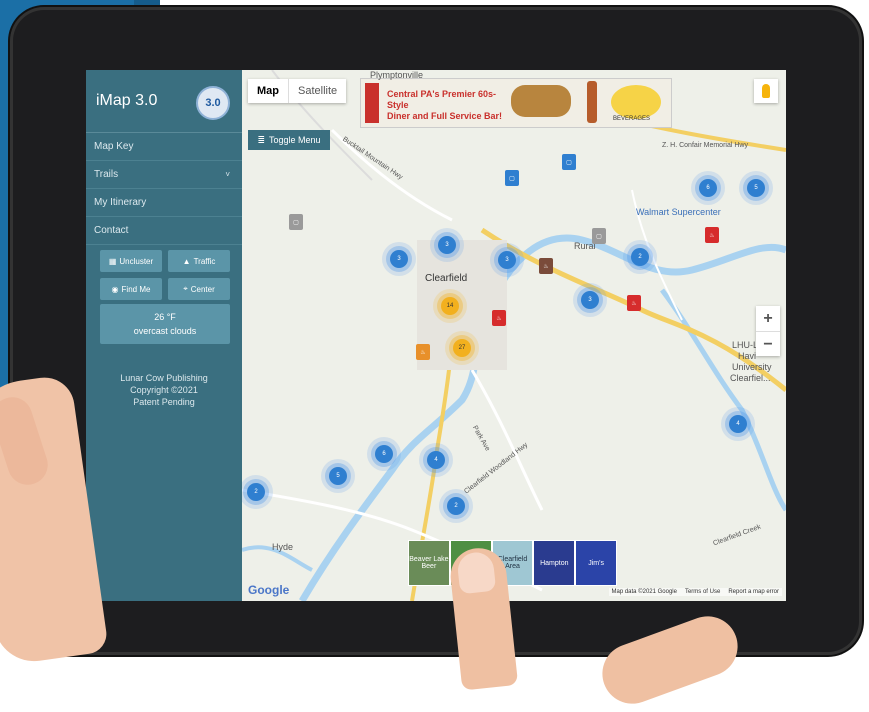 The width and height of the screenshot is (869, 712). I want to click on map-type-control: Map Satellite, so click(297, 91).